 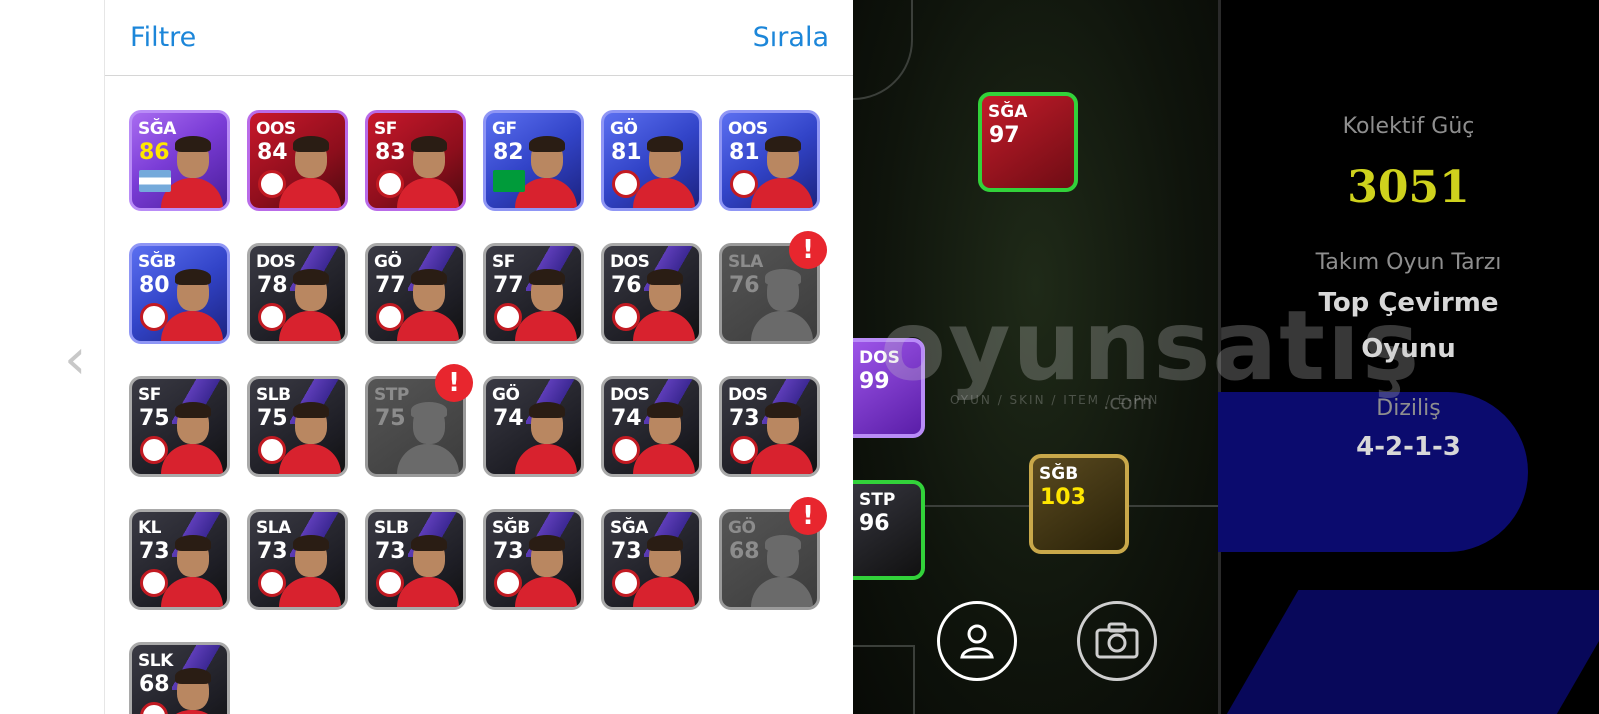 I want to click on card-rating: 96, so click(x=874, y=523).